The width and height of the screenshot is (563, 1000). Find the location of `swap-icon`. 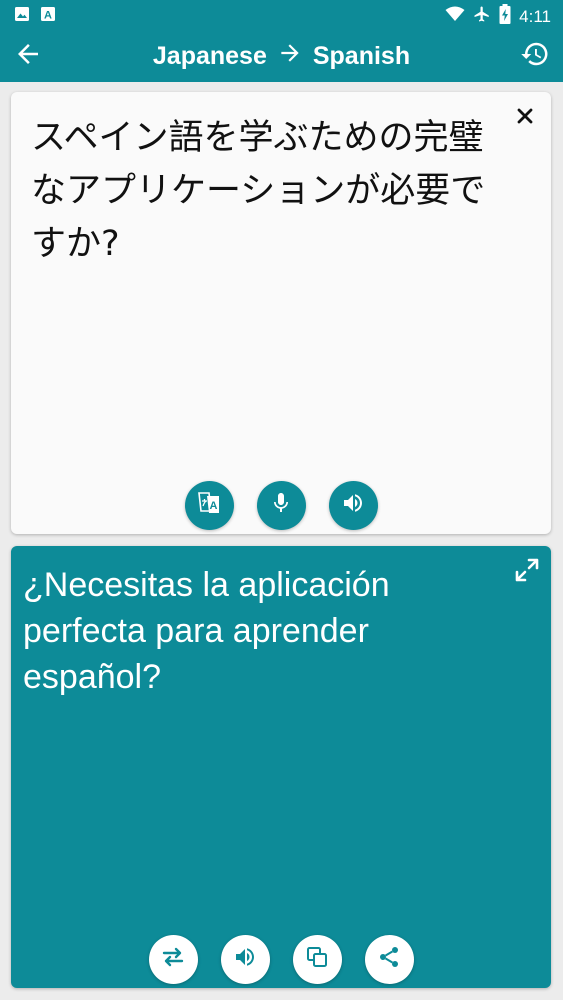

swap-icon is located at coordinates (173, 959).